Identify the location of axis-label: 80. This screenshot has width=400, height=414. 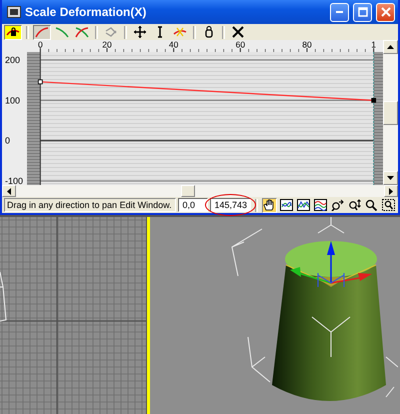
(307, 45).